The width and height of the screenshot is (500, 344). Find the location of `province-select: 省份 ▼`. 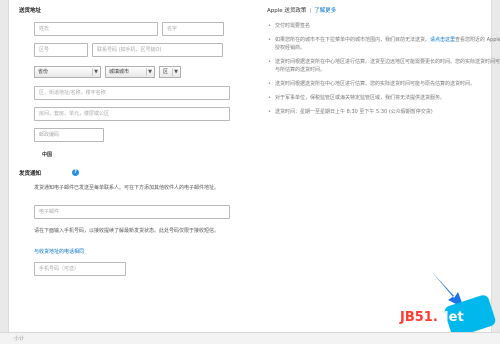

province-select: 省份 ▼ is located at coordinates (67, 72).